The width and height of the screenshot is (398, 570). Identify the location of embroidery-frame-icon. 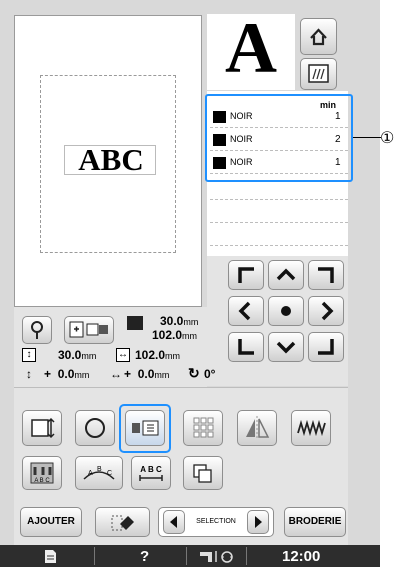
(318, 73).